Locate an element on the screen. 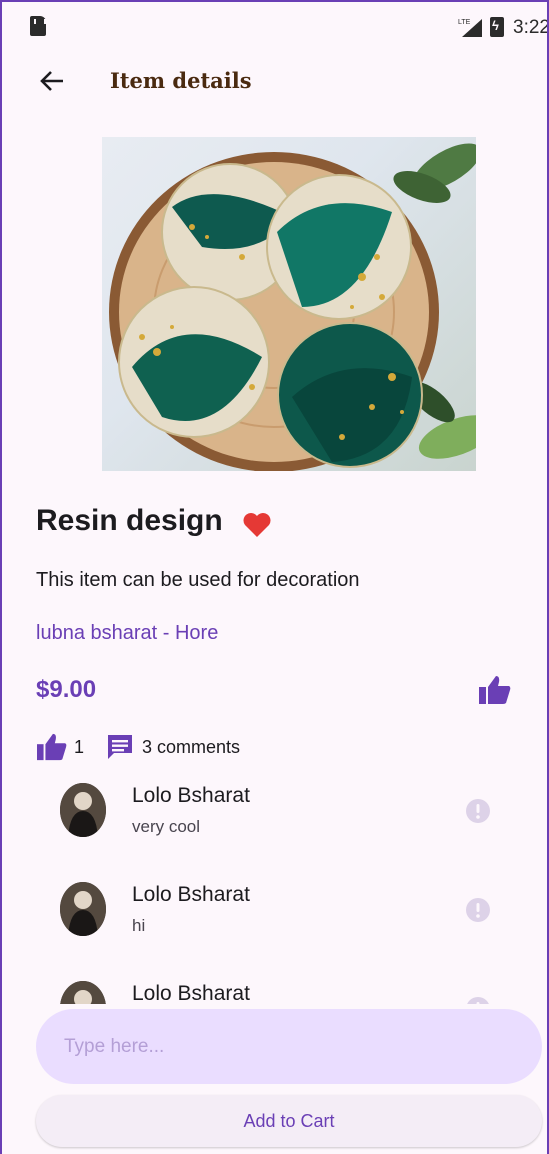 This screenshot has width=549, height=1154. item-price: $9.00 is located at coordinates (66, 689).